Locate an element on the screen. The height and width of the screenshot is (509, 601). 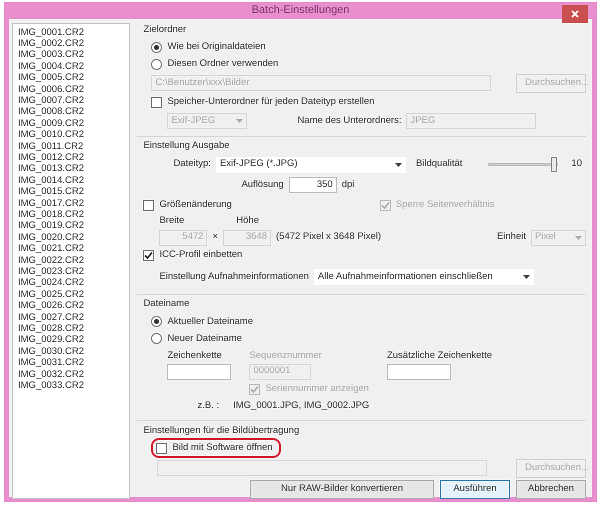
radio-label: Aktueller Dateiname is located at coordinates (210, 321).